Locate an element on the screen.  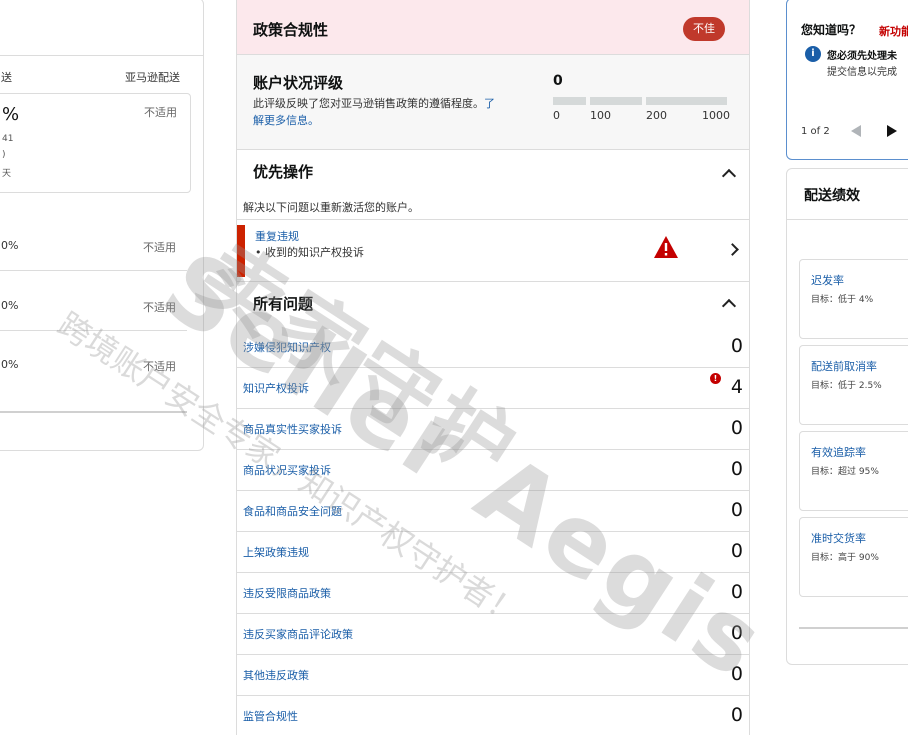
metric-card: 准时交货率 目标：高于 90% is located at coordinates (853, 557).